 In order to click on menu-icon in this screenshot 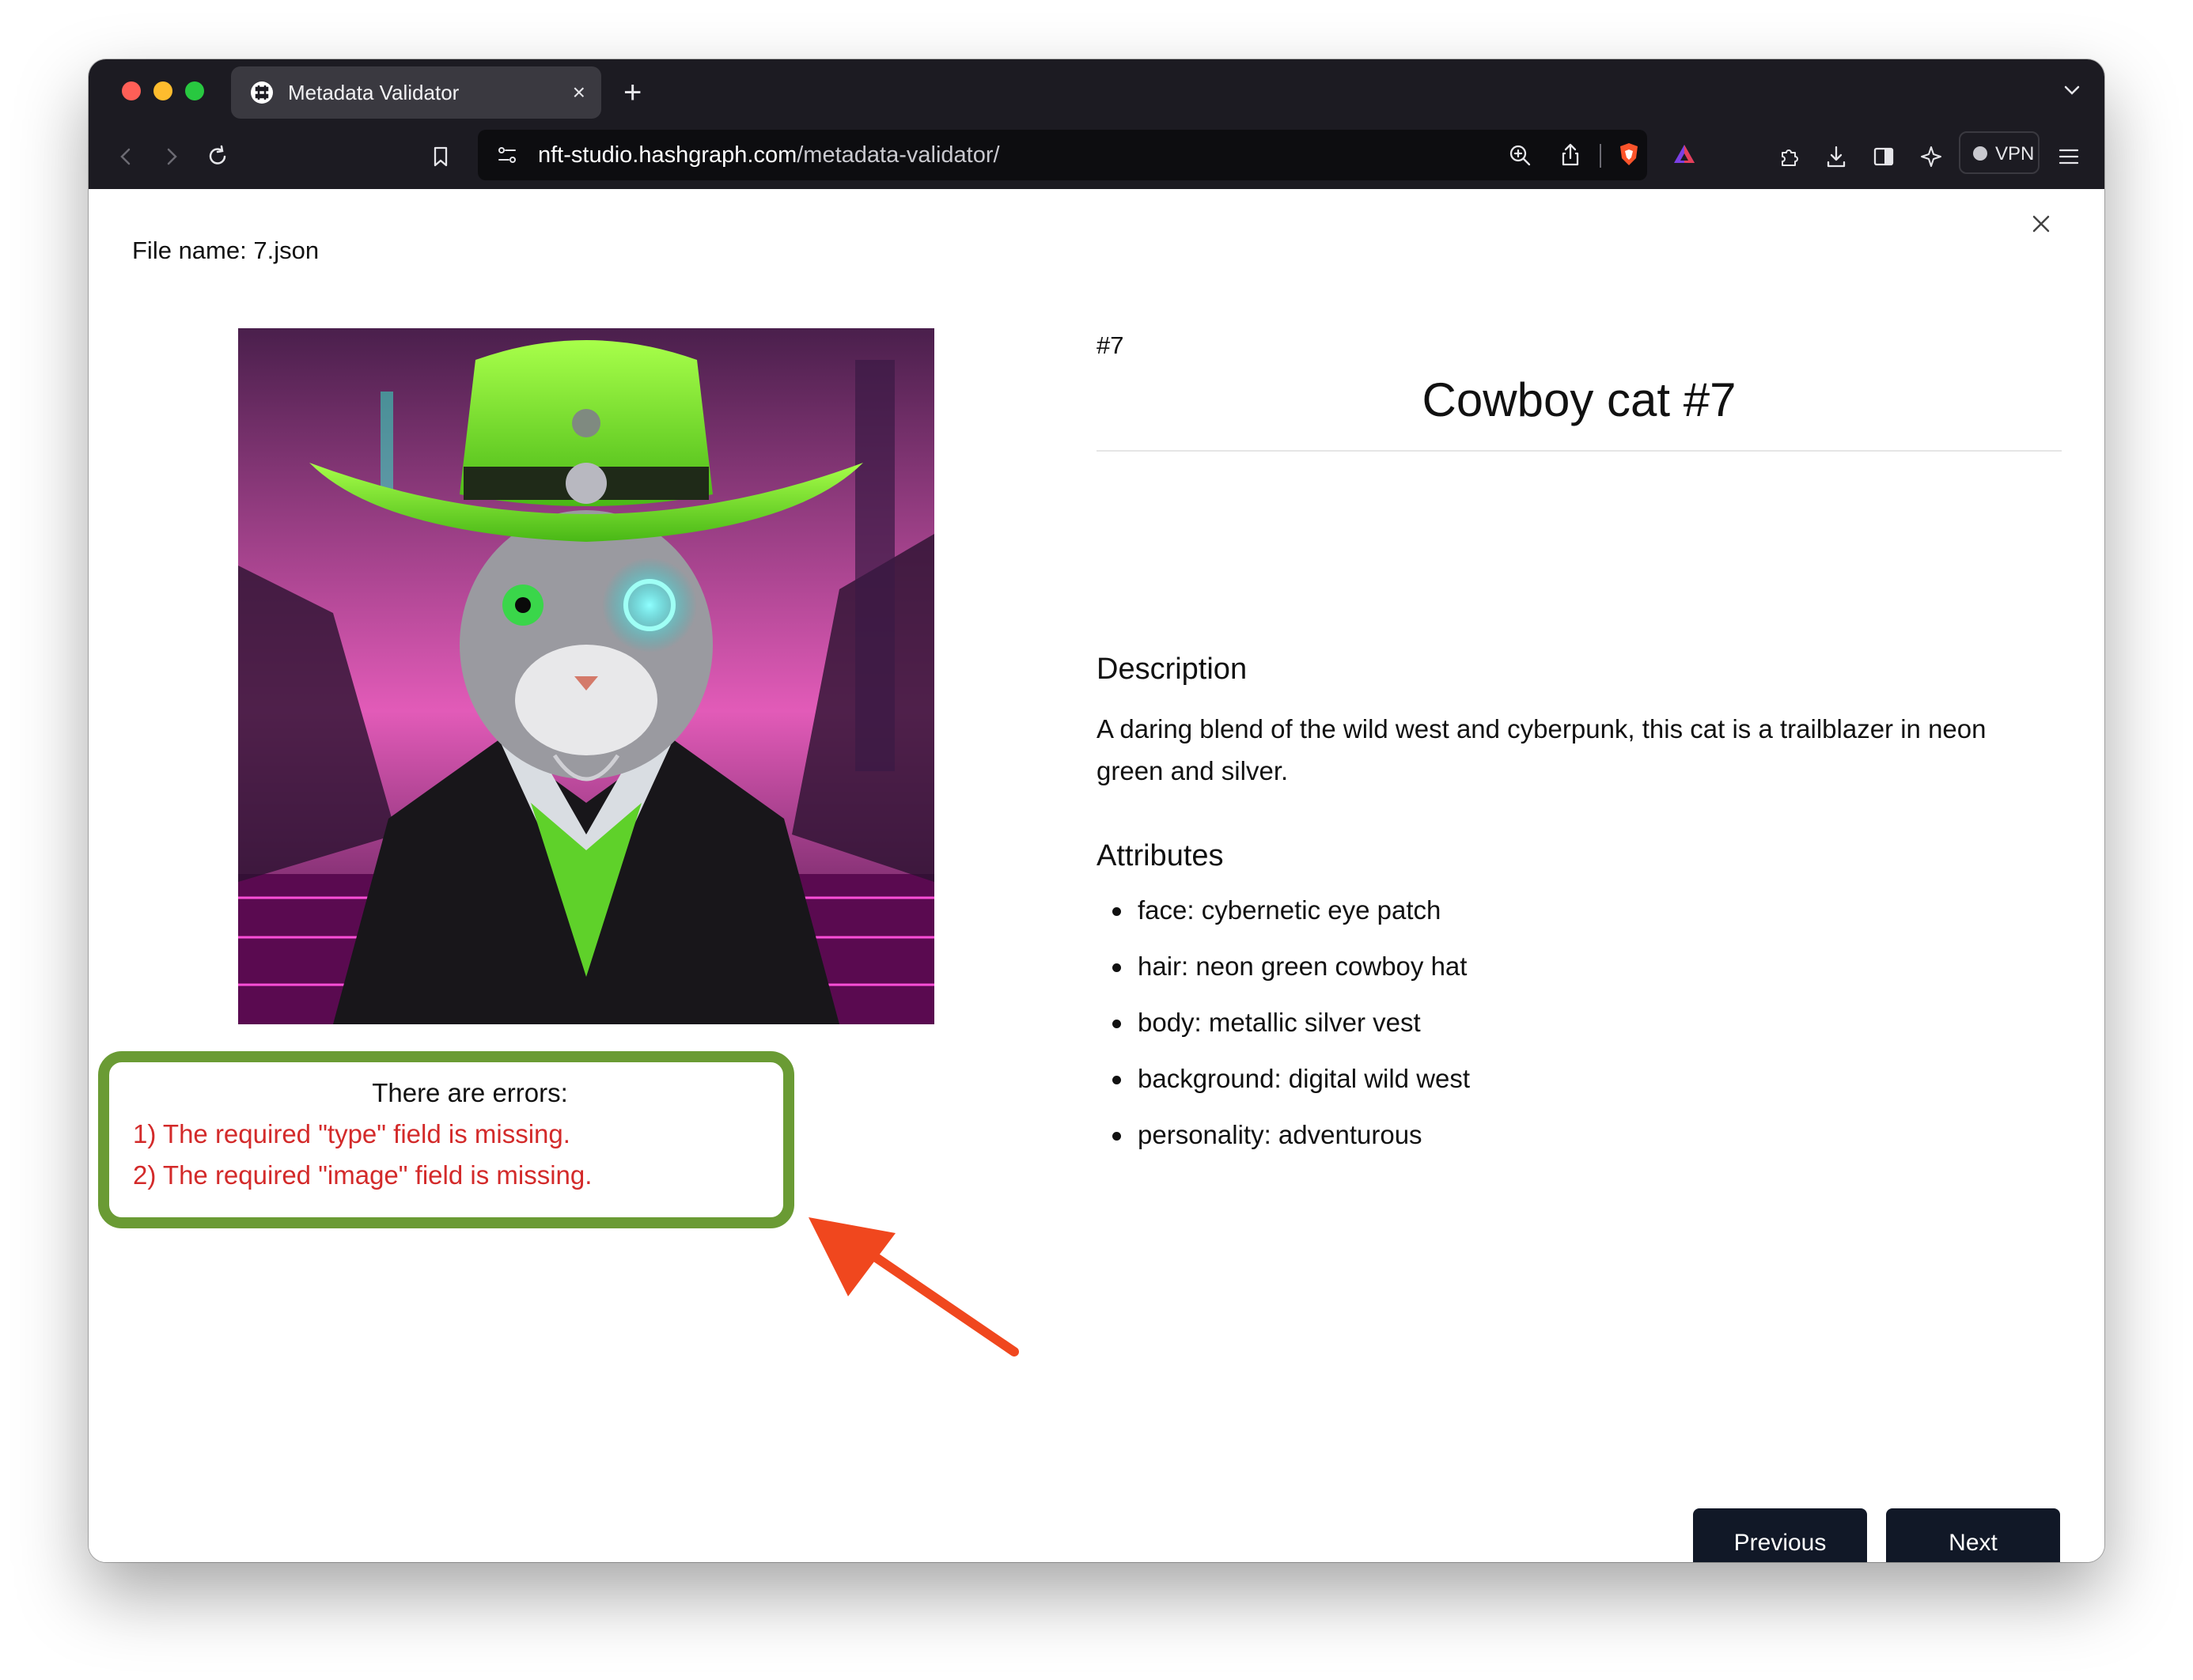, I will do `click(2068, 156)`.